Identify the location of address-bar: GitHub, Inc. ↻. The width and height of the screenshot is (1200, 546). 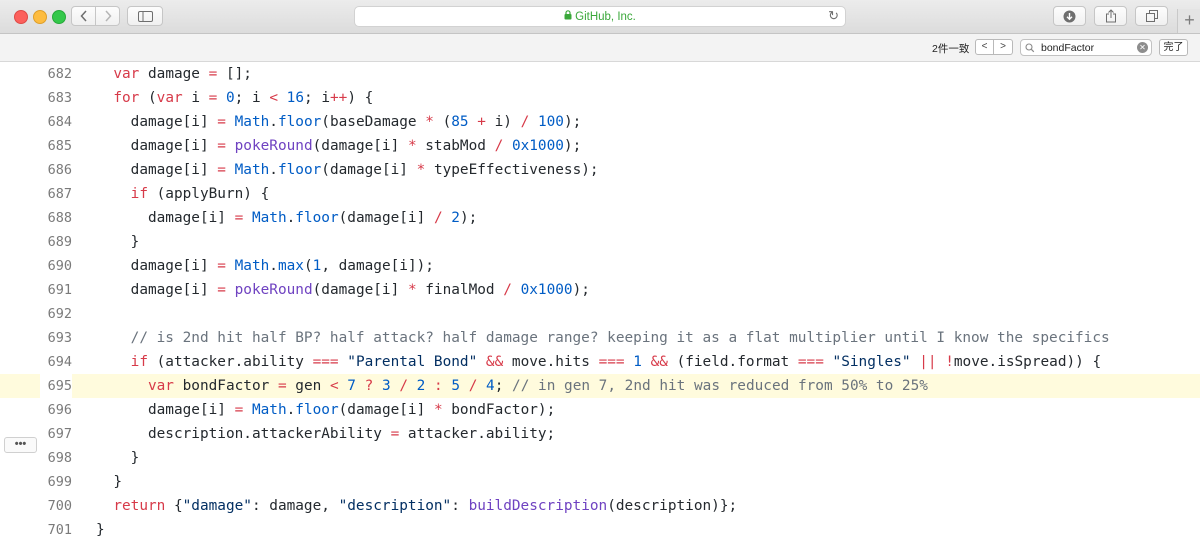
(600, 16).